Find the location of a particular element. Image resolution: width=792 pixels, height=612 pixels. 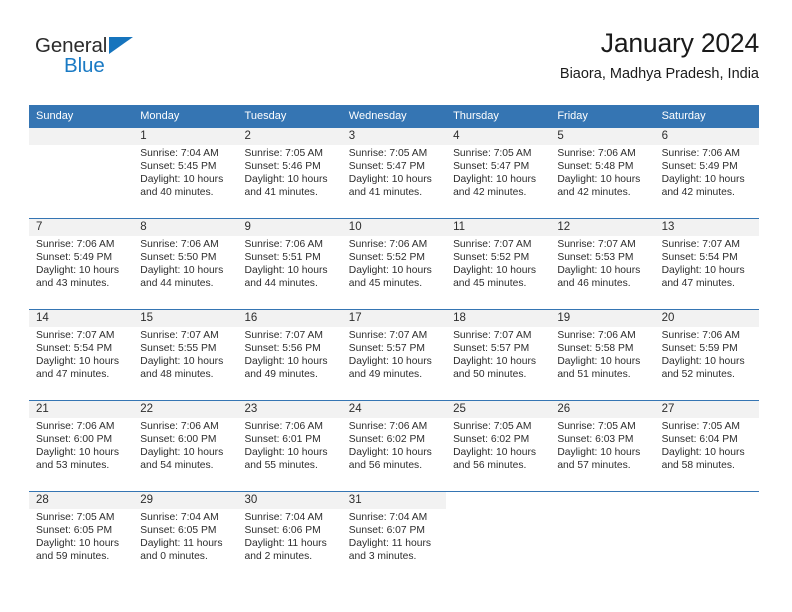

day-number: 9 is located at coordinates (289, 227).